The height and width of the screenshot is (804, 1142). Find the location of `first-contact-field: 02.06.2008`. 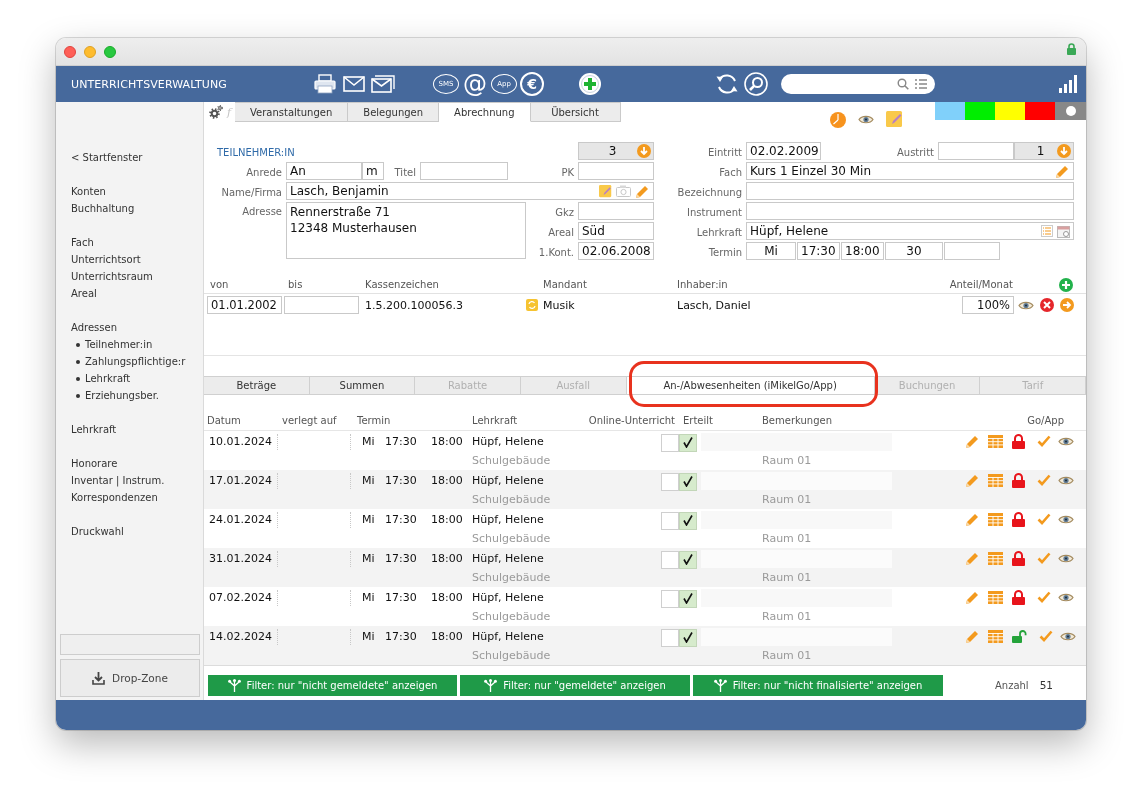

first-contact-field: 02.06.2008 is located at coordinates (616, 251).